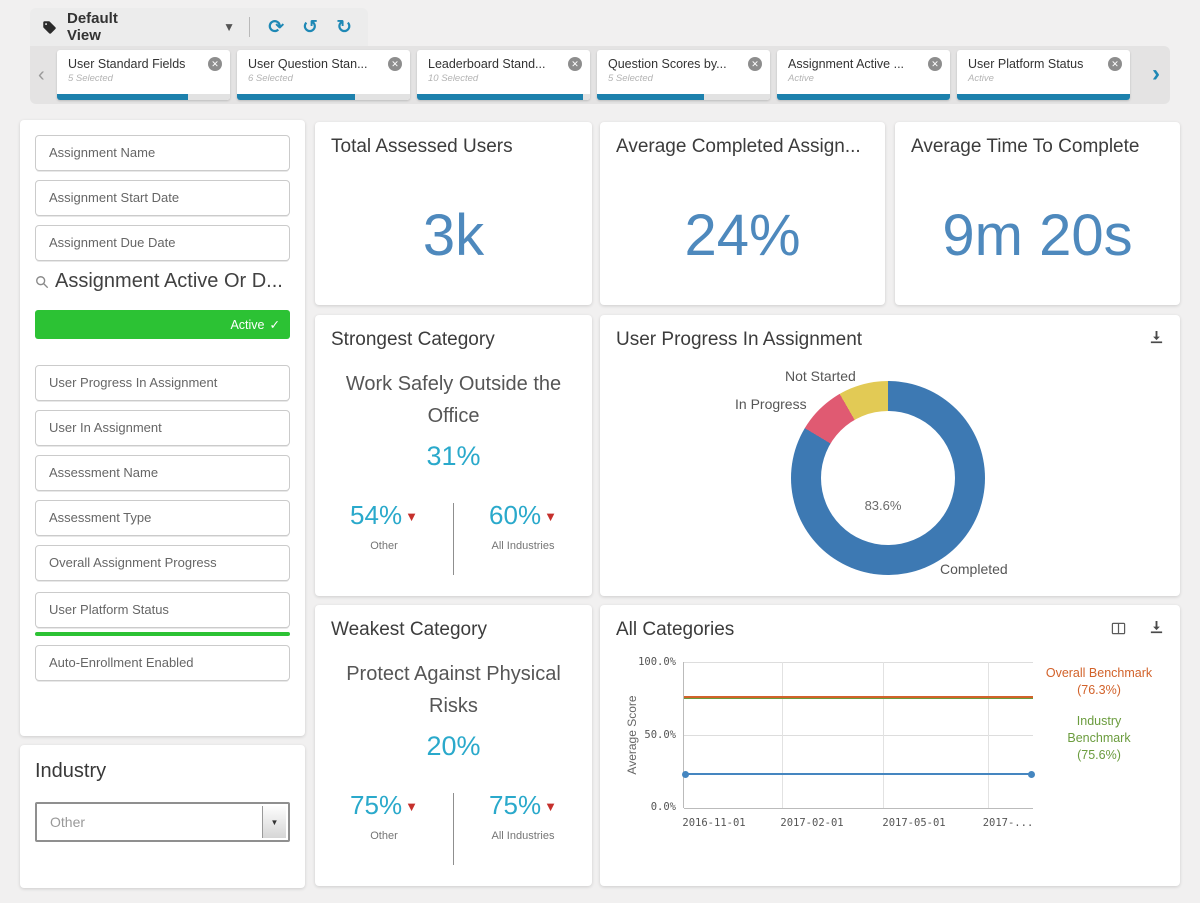  Describe the element at coordinates (515, 515) in the screenshot. I see `comparison-value: 60%` at that location.